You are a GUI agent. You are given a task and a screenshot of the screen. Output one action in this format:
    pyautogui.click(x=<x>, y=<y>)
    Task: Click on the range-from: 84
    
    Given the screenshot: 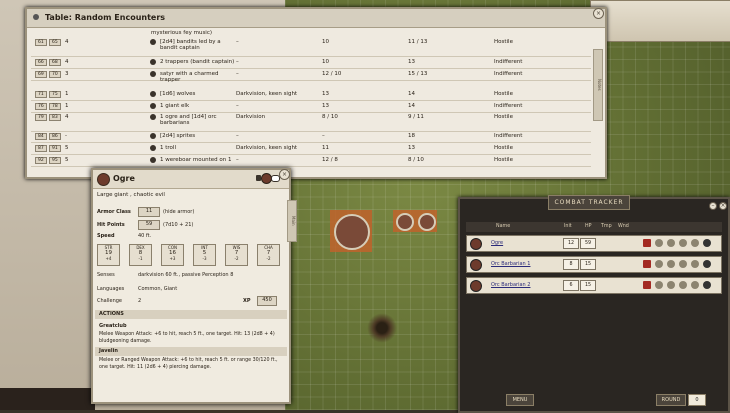 What is the action you would take?
    pyautogui.click(x=41, y=136)
    